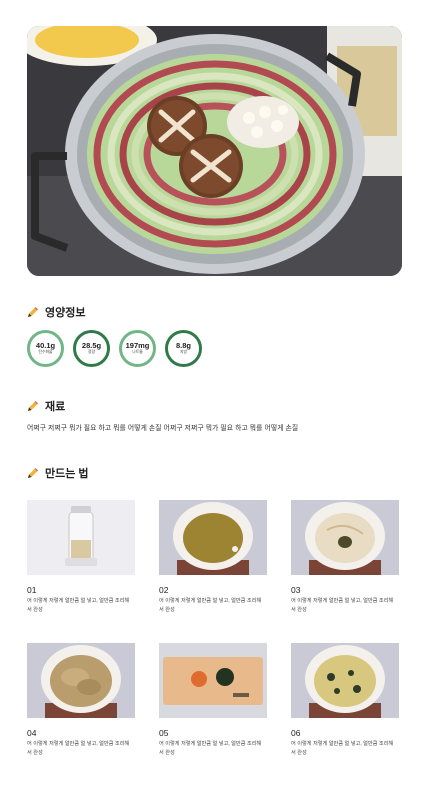  Describe the element at coordinates (296, 590) in the screenshot. I see `step-number: 03` at that location.